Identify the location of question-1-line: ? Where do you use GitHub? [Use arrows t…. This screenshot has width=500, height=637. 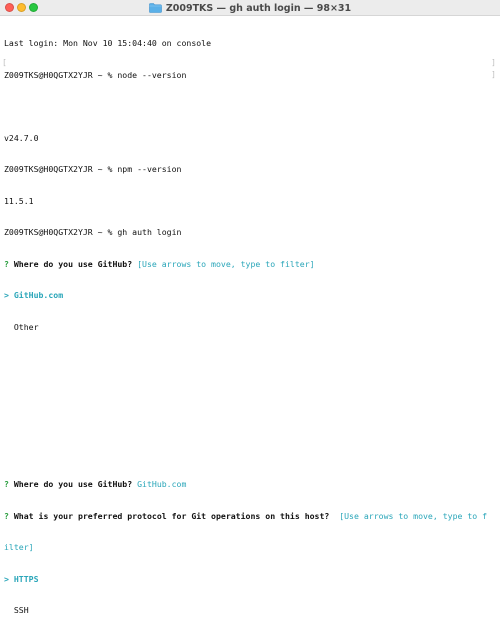
(252, 264).